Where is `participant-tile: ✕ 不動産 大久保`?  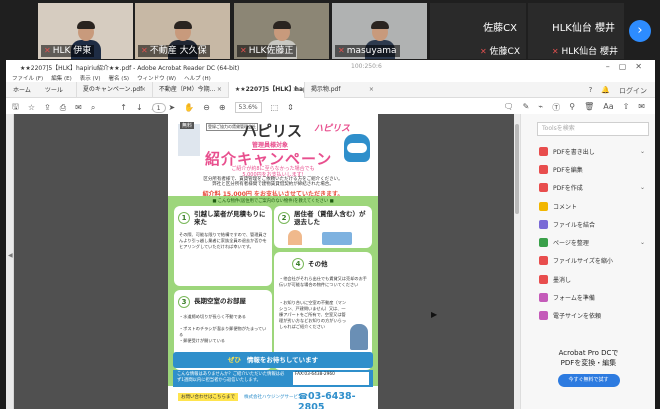 participant-tile: ✕ 不動産 大久保 is located at coordinates (182, 31).